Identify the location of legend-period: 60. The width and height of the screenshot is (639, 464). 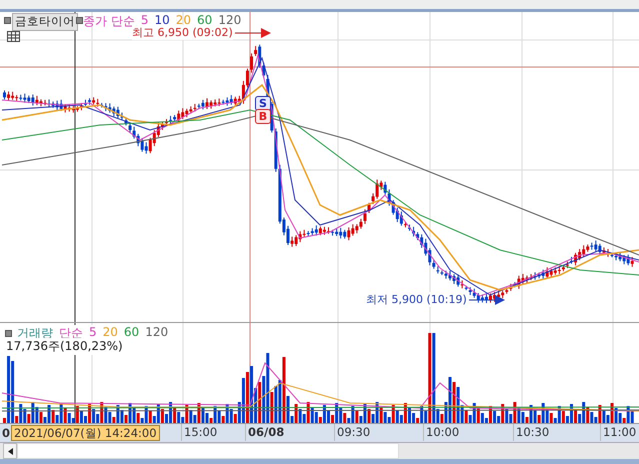
(204, 20).